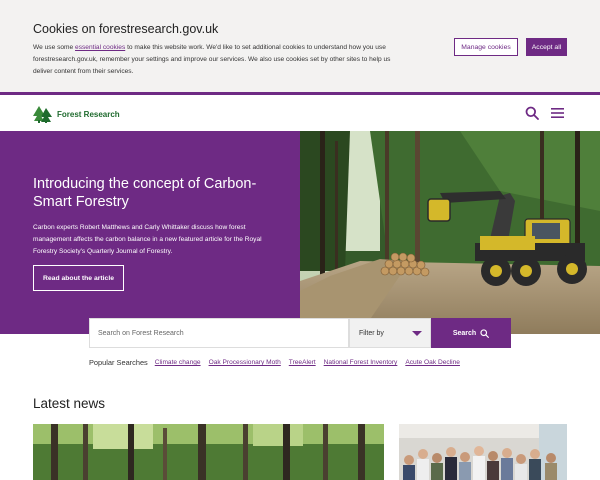  I want to click on search-button: Search, so click(471, 333).